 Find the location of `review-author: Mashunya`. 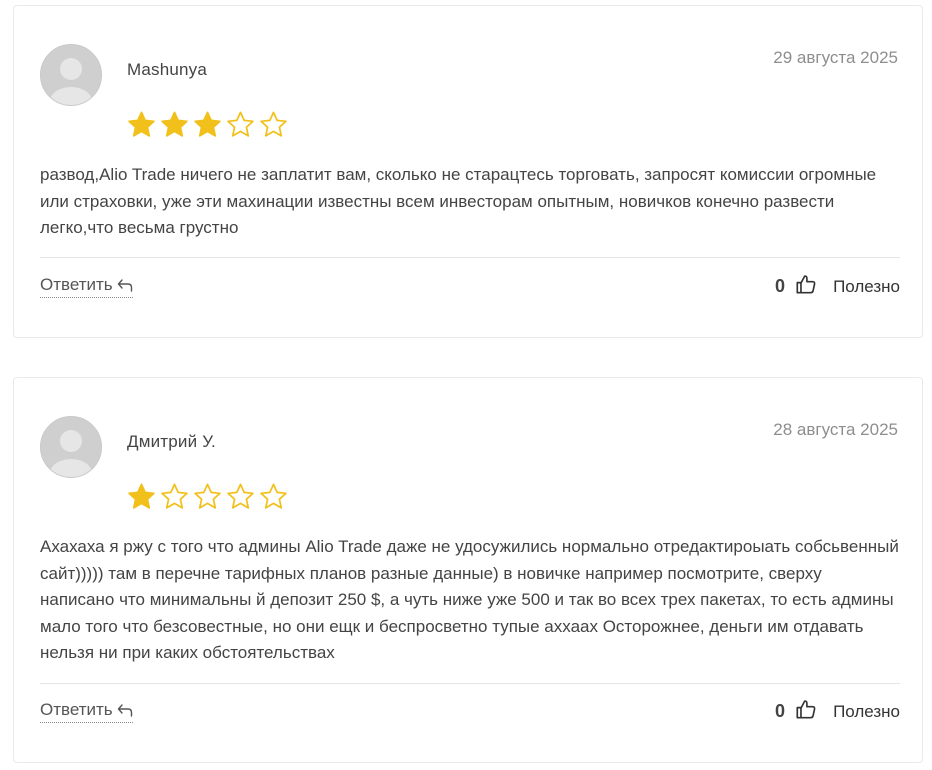

review-author: Mashunya is located at coordinates (167, 69).